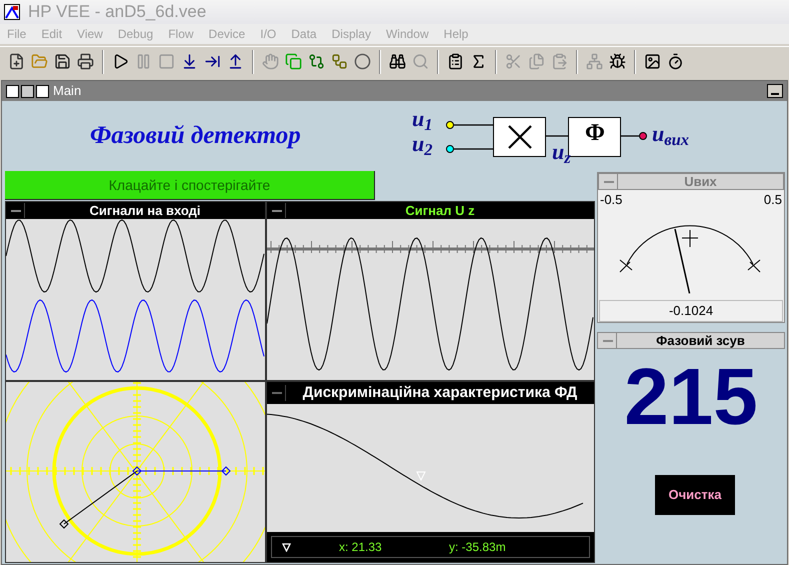  I want to click on window-title: HP VEE - anD5_6d.vee, so click(117, 12).